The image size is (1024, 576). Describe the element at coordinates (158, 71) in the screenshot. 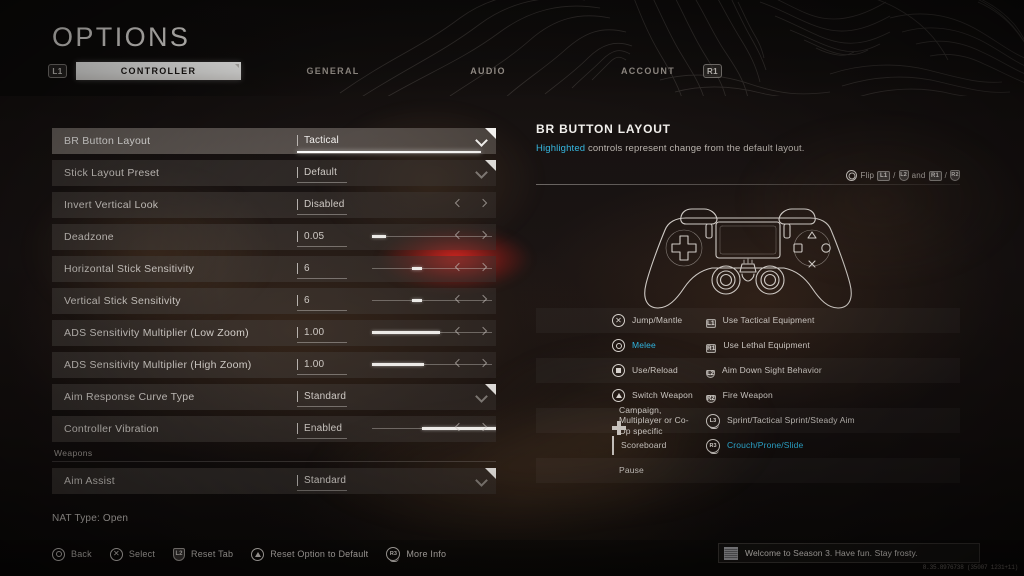

I see `tab-controller: CONTROLLER` at that location.